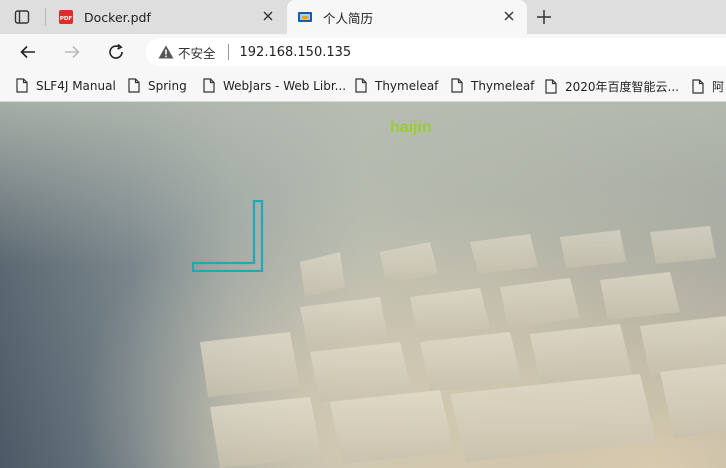 The height and width of the screenshot is (468, 726). What do you see at coordinates (305, 17) in the screenshot?
I see `site-icon` at bounding box center [305, 17].